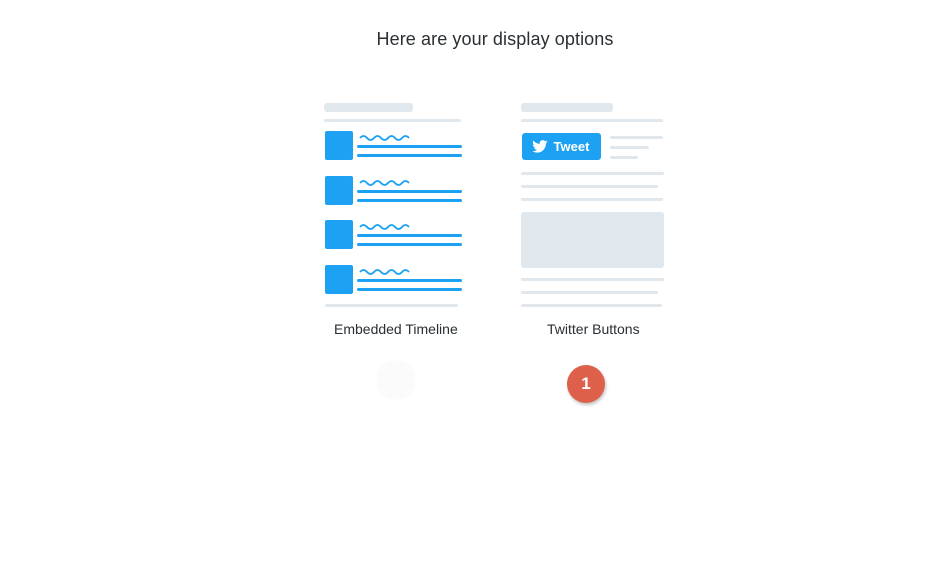  What do you see at coordinates (368, 107) in the screenshot?
I see `timeline-header-bar` at bounding box center [368, 107].